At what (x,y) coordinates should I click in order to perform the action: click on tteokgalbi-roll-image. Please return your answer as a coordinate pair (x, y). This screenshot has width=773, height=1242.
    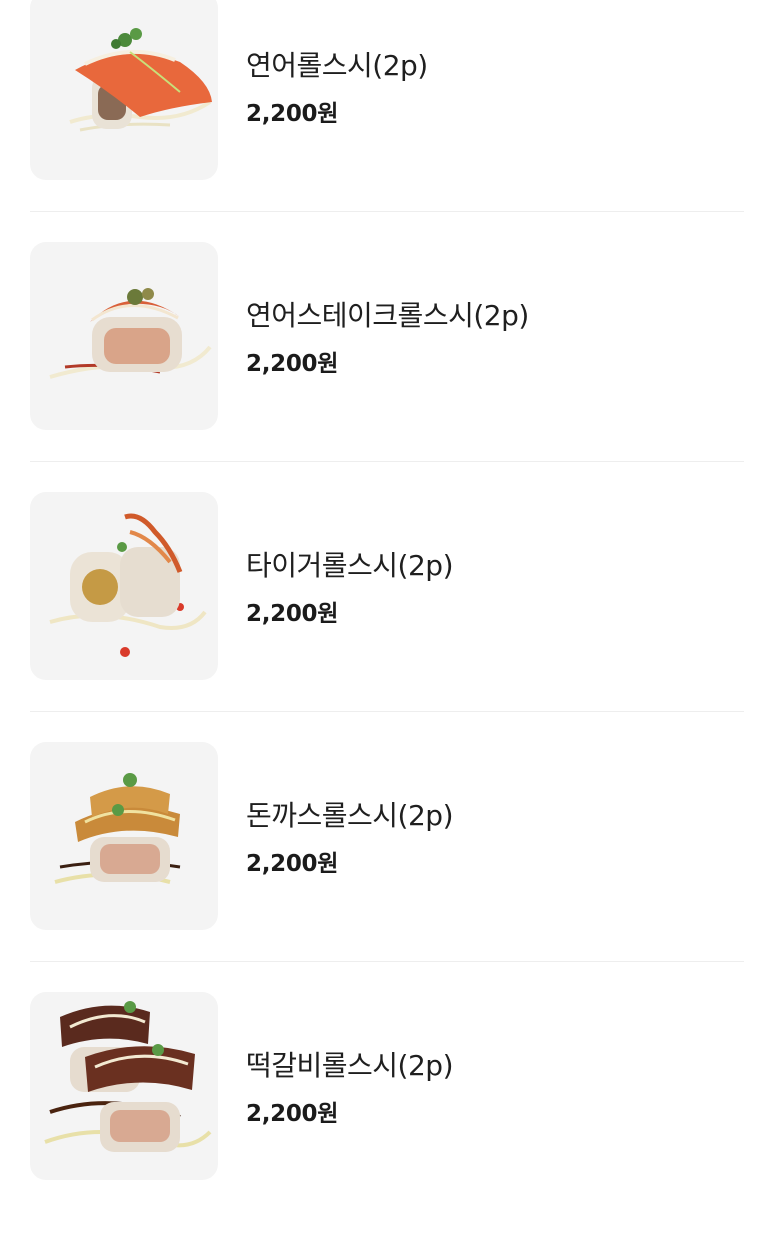
    Looking at the image, I should click on (128, 1076).